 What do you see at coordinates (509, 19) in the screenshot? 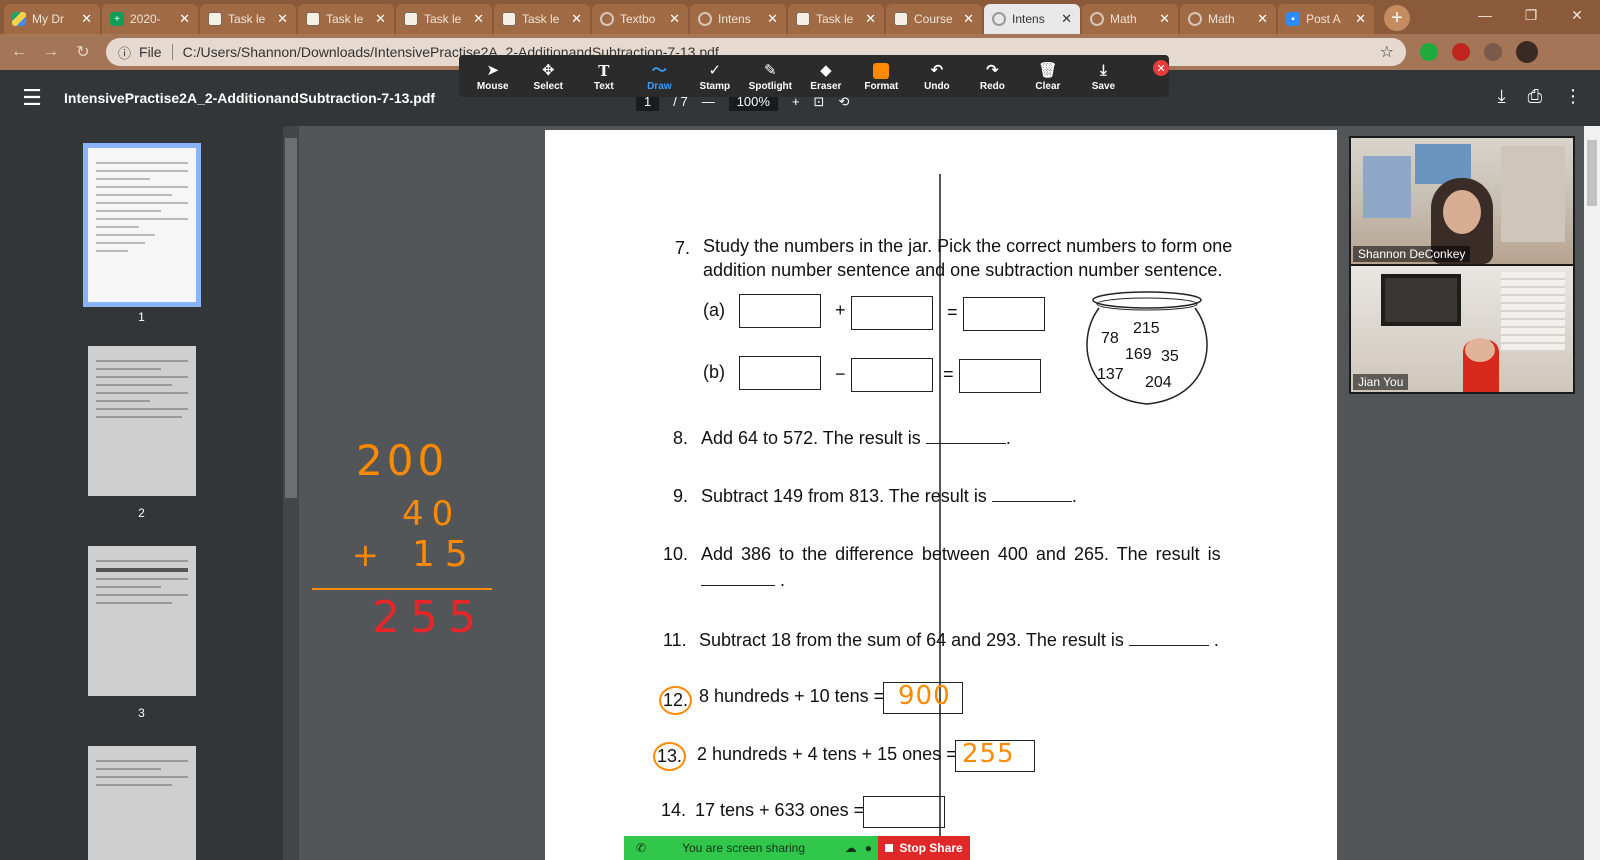
I see `task-icon` at bounding box center [509, 19].